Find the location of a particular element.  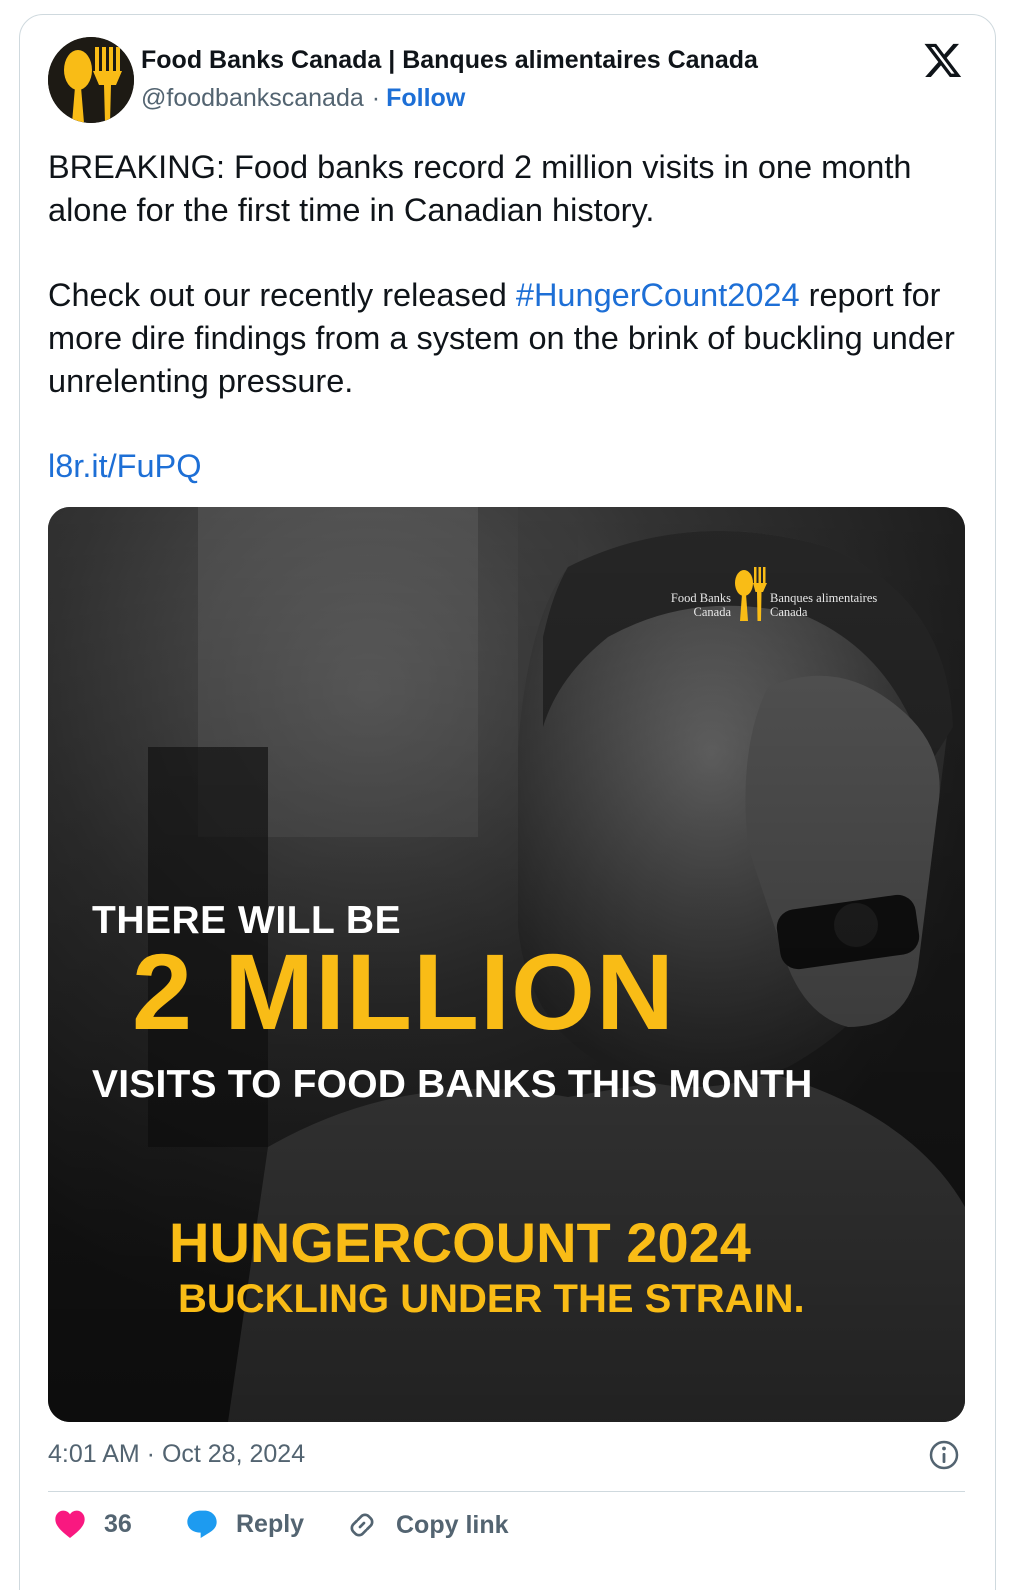

brand-en-line2: Canada is located at coordinates (712, 612).